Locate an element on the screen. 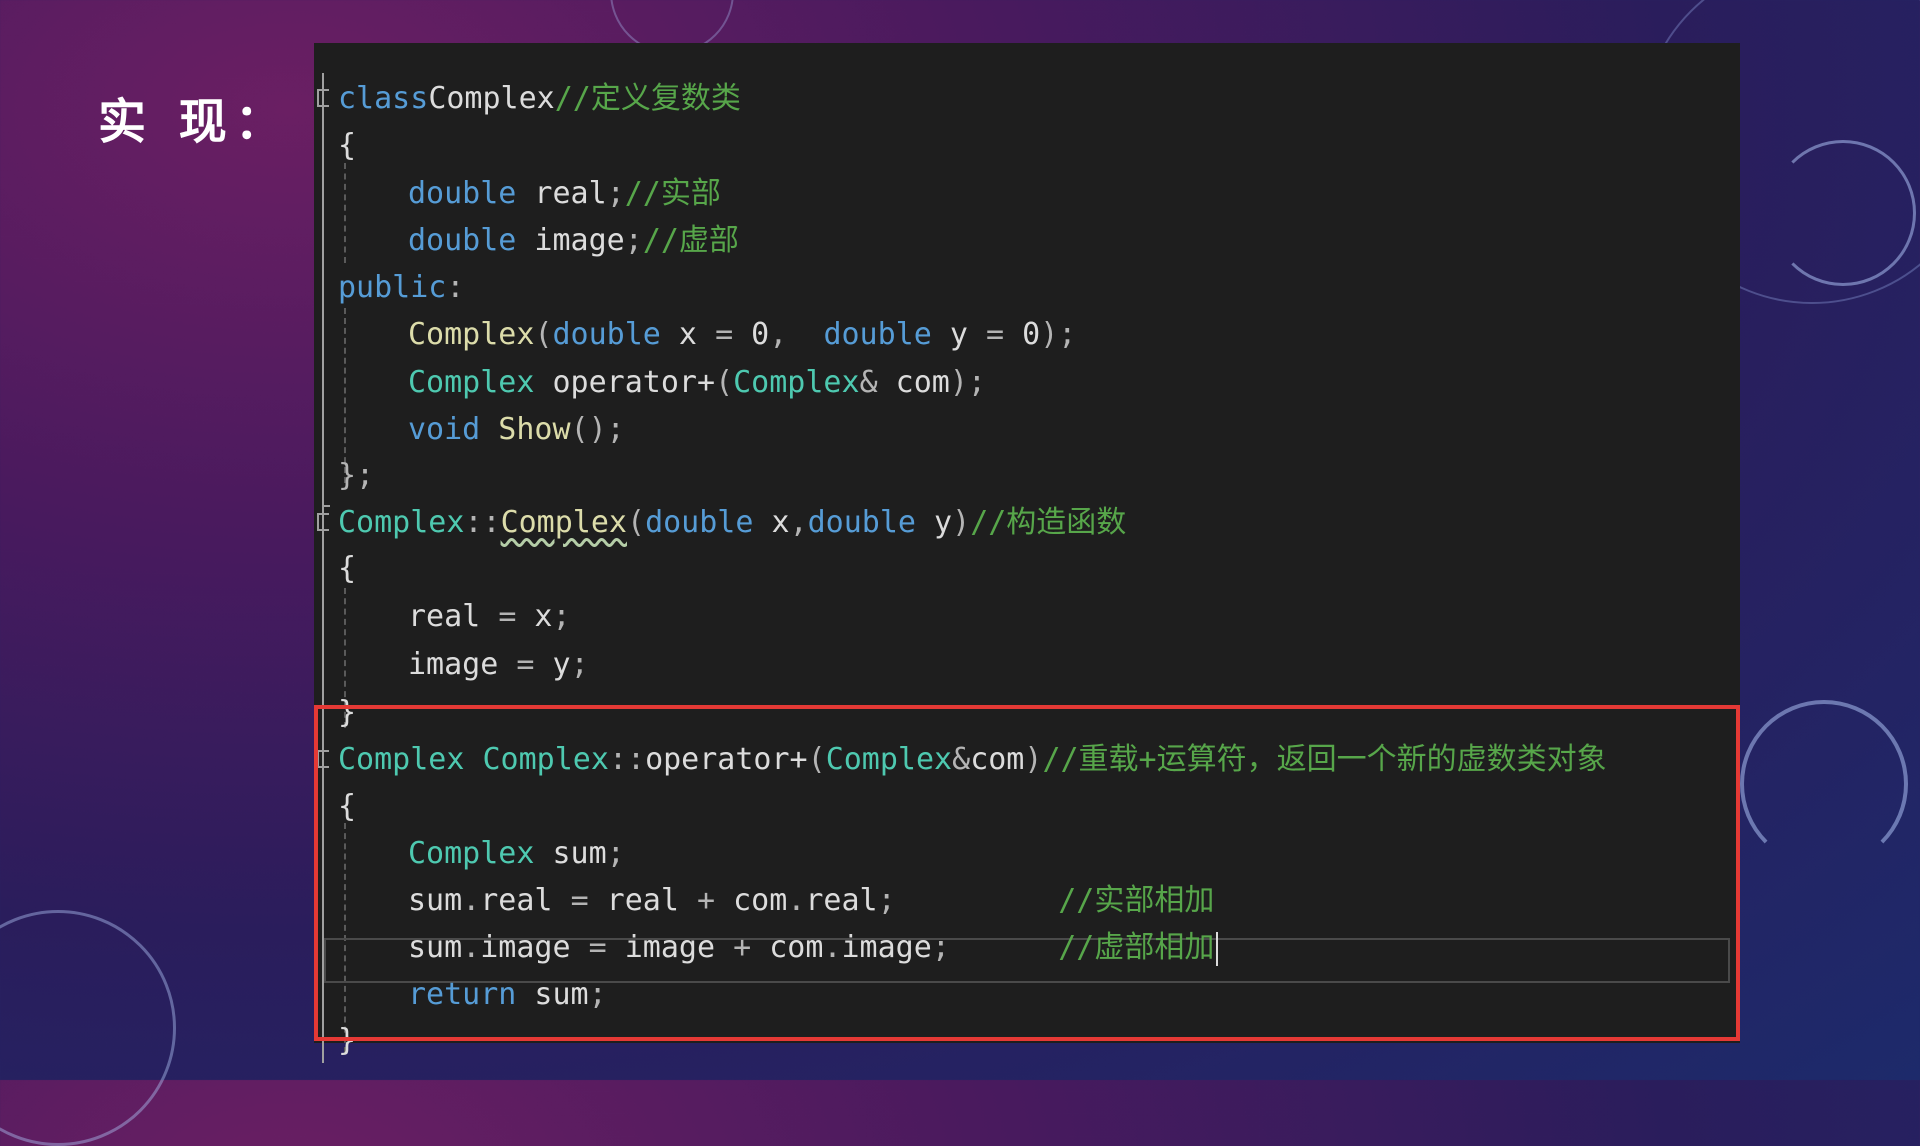  code-token: //实部 is located at coordinates (672, 193).